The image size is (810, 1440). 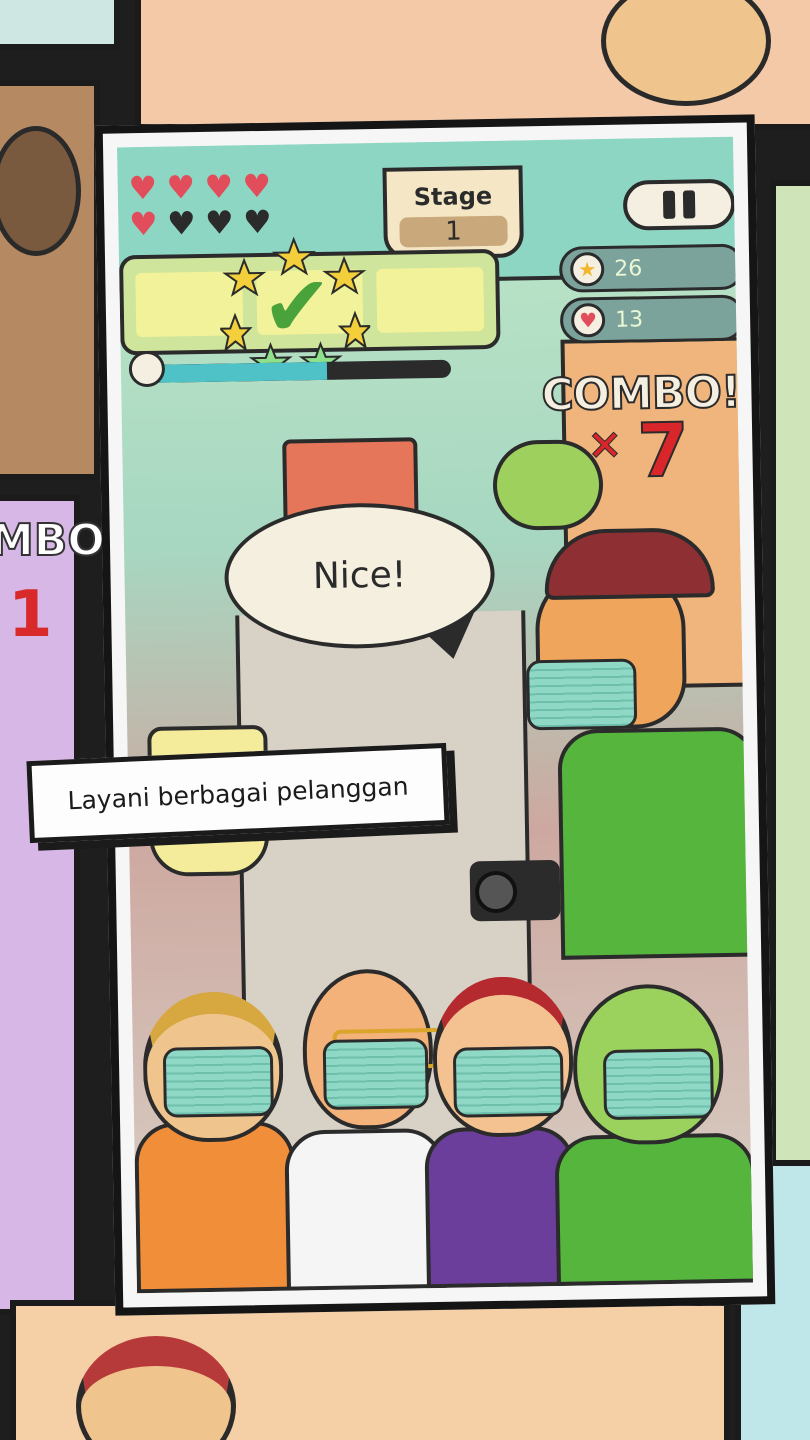 I want to click on bg-panel-top, so click(x=472, y=65).